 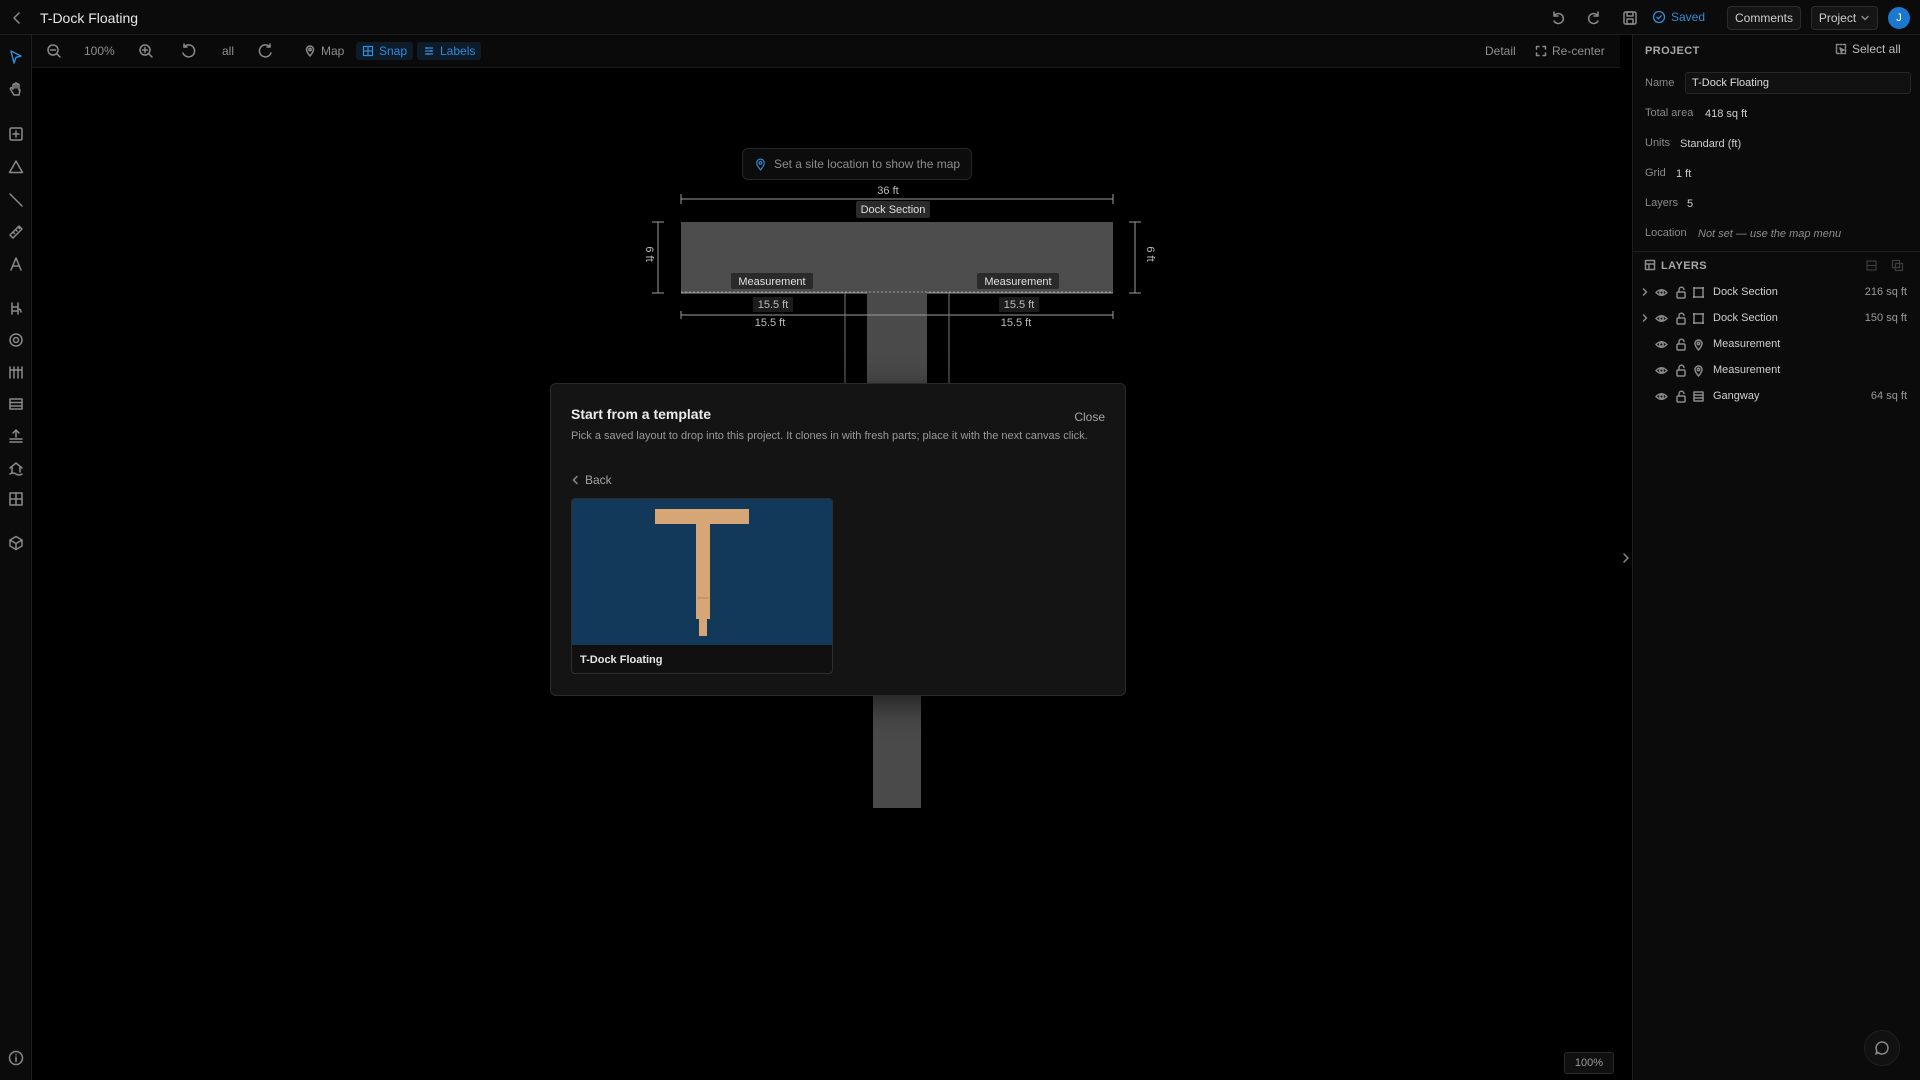 I want to click on rotate-left-icon, so click(x=188, y=51).